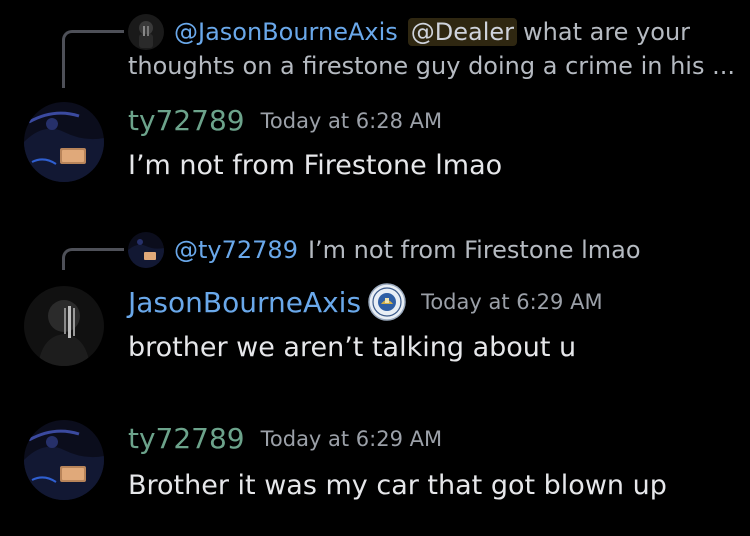 The image size is (750, 536). Describe the element at coordinates (607, 32) in the screenshot. I see `reply-text: what are your` at that location.